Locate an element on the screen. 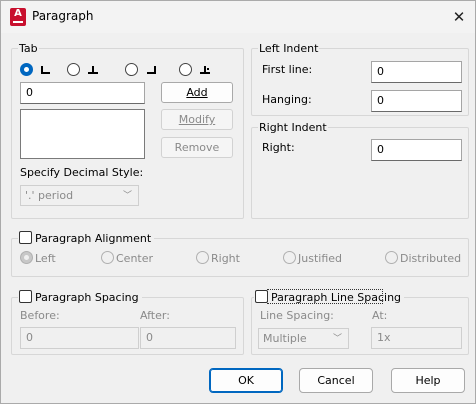 The image size is (476, 404). spacing-header: Paragraph Spacing is located at coordinates (80, 297).